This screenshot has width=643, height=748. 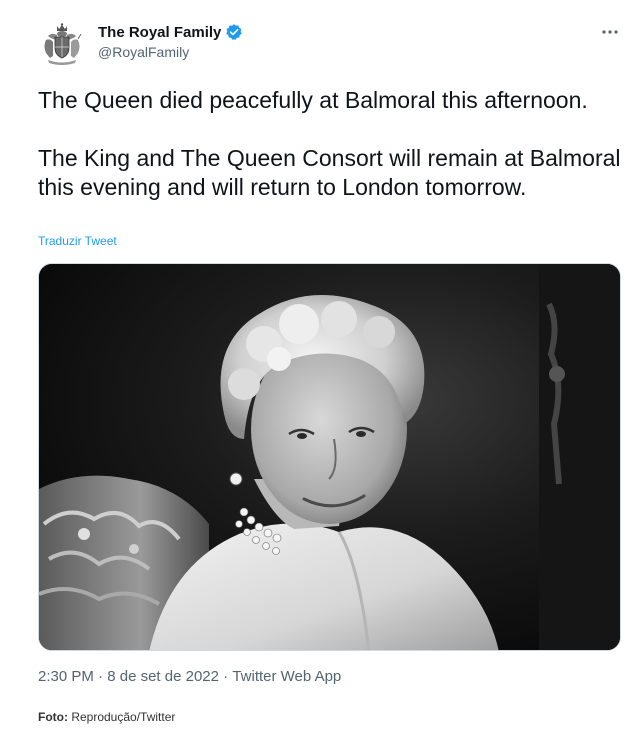 I want to click on author-names: The Royal Family @RoyalFamily, so click(x=170, y=41).